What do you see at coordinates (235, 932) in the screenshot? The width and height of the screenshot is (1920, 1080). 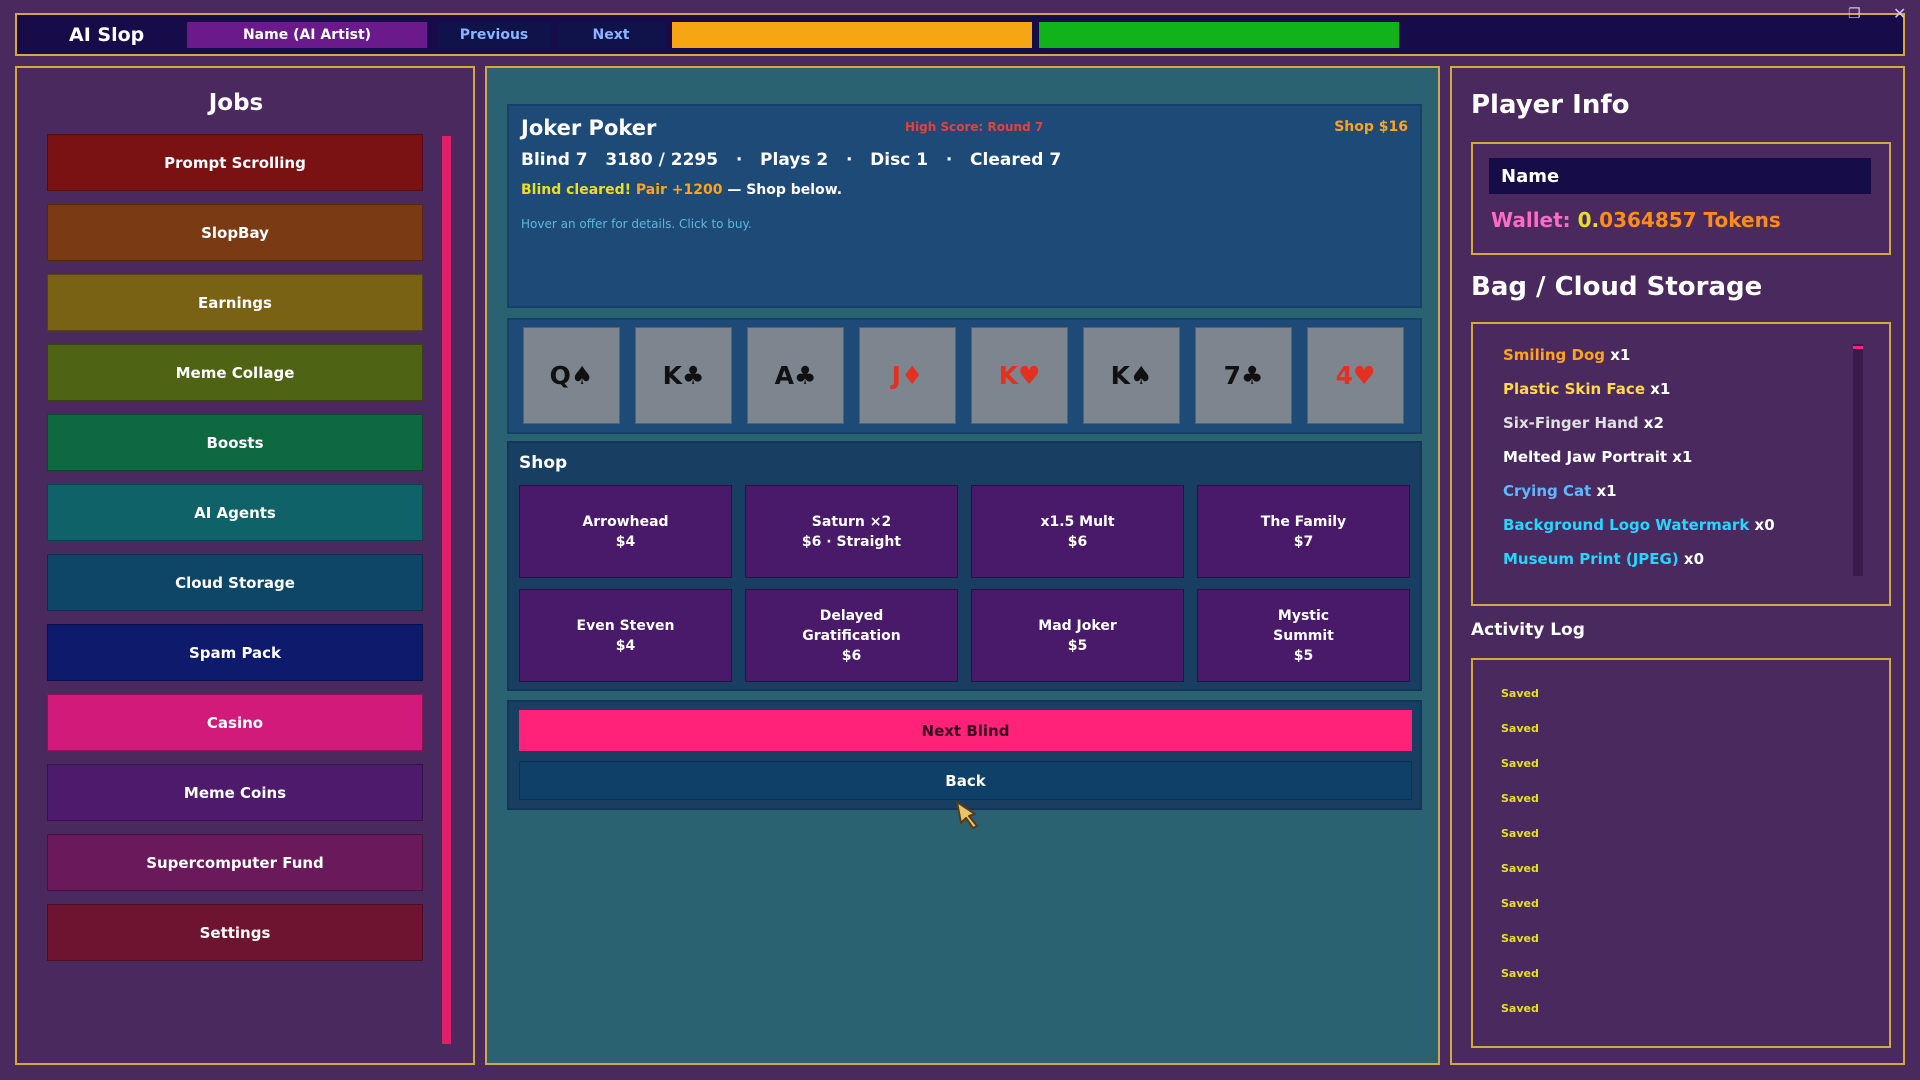 I see `job-button-settings: Settings` at bounding box center [235, 932].